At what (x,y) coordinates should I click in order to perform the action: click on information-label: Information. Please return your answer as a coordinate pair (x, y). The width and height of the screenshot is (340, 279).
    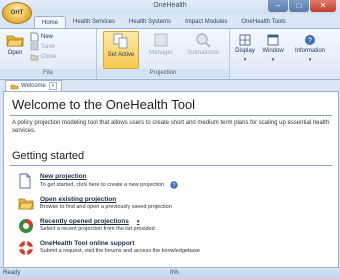
    Looking at the image, I should click on (309, 51).